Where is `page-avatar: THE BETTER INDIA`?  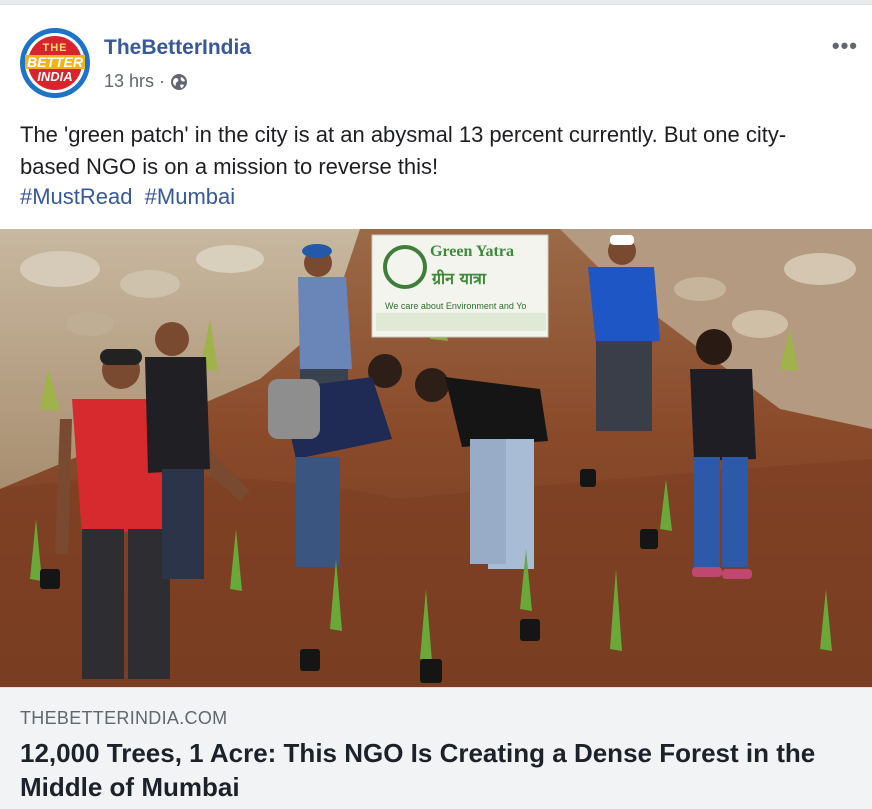
page-avatar: THE BETTER INDIA is located at coordinates (55, 63).